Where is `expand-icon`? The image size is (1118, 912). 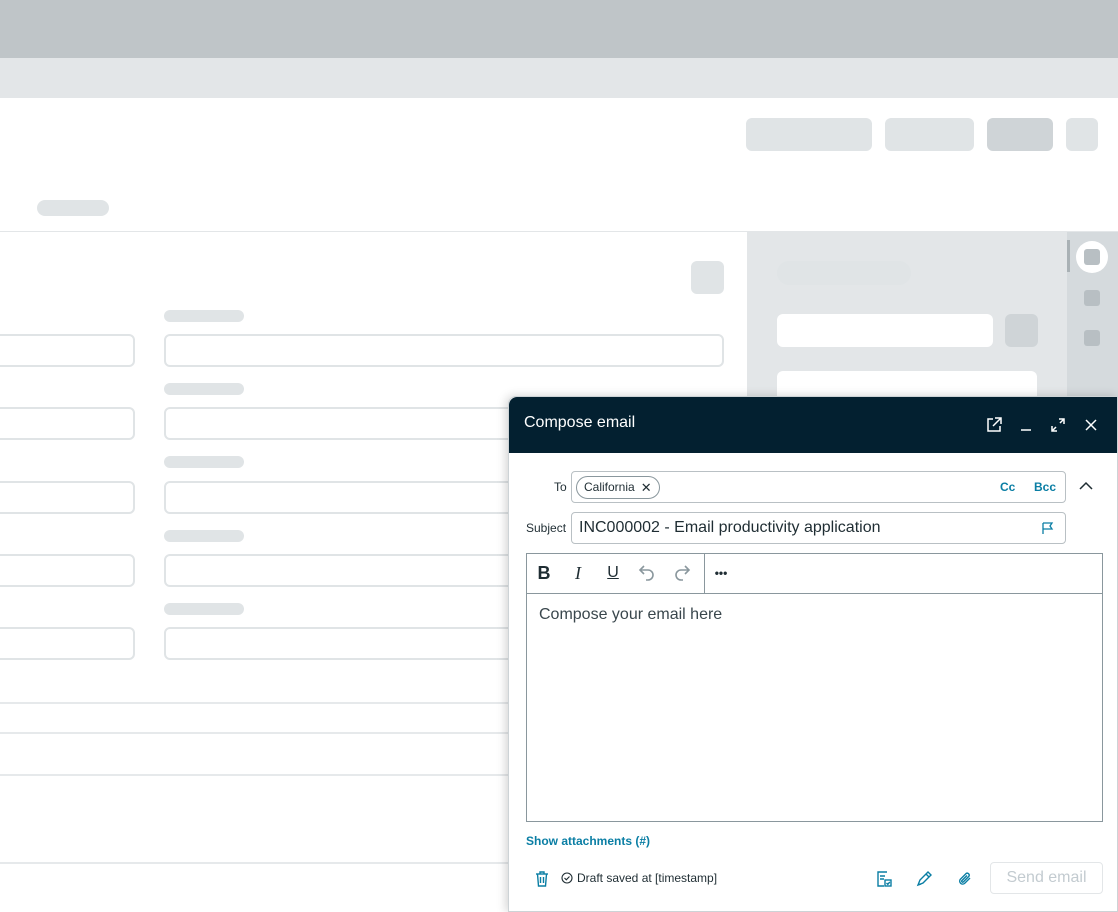 expand-icon is located at coordinates (1058, 425).